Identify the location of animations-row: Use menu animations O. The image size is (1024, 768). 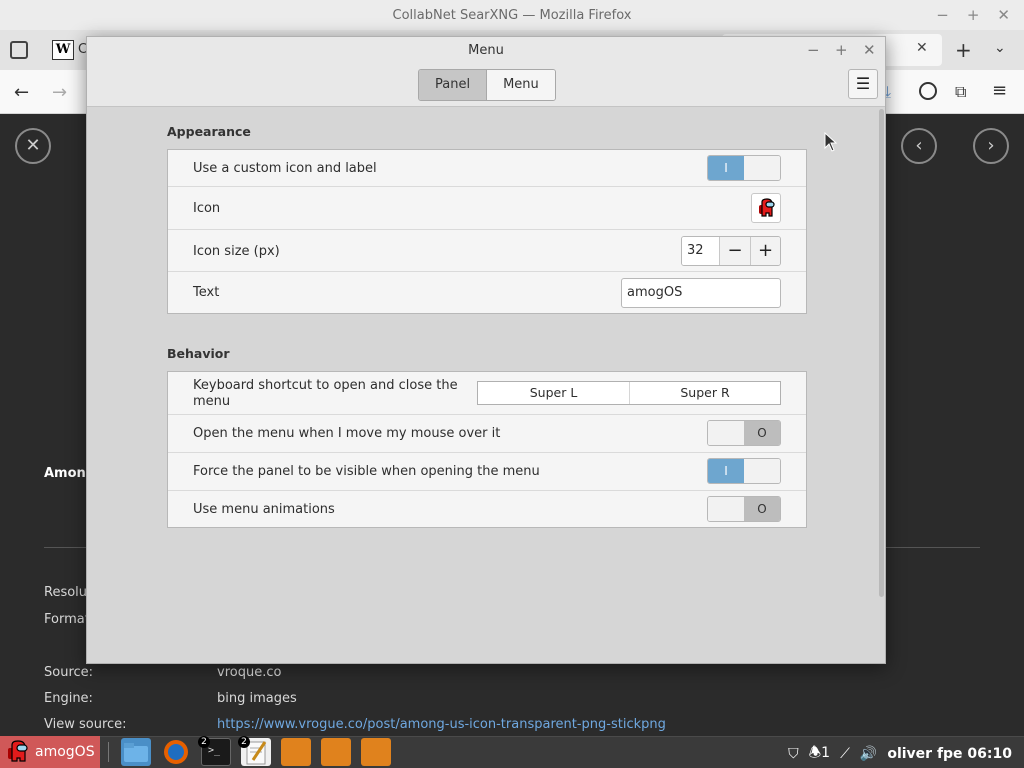
(487, 509).